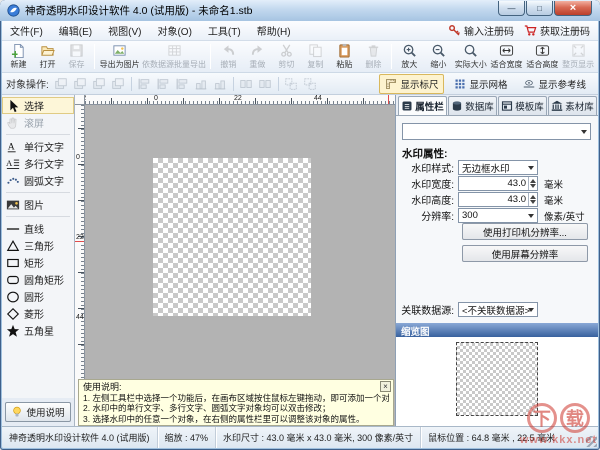 Image resolution: width=600 pixels, height=450 pixels. What do you see at coordinates (75, 30) in the screenshot?
I see `menu-edit: 编辑(E)` at bounding box center [75, 30].